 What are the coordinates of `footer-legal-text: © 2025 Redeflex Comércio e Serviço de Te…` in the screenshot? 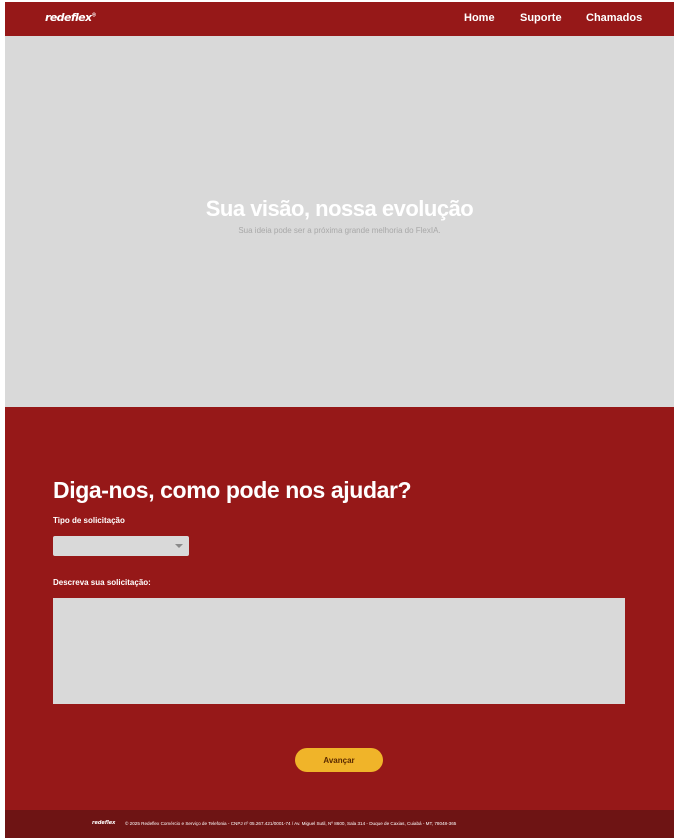 It's located at (291, 823).